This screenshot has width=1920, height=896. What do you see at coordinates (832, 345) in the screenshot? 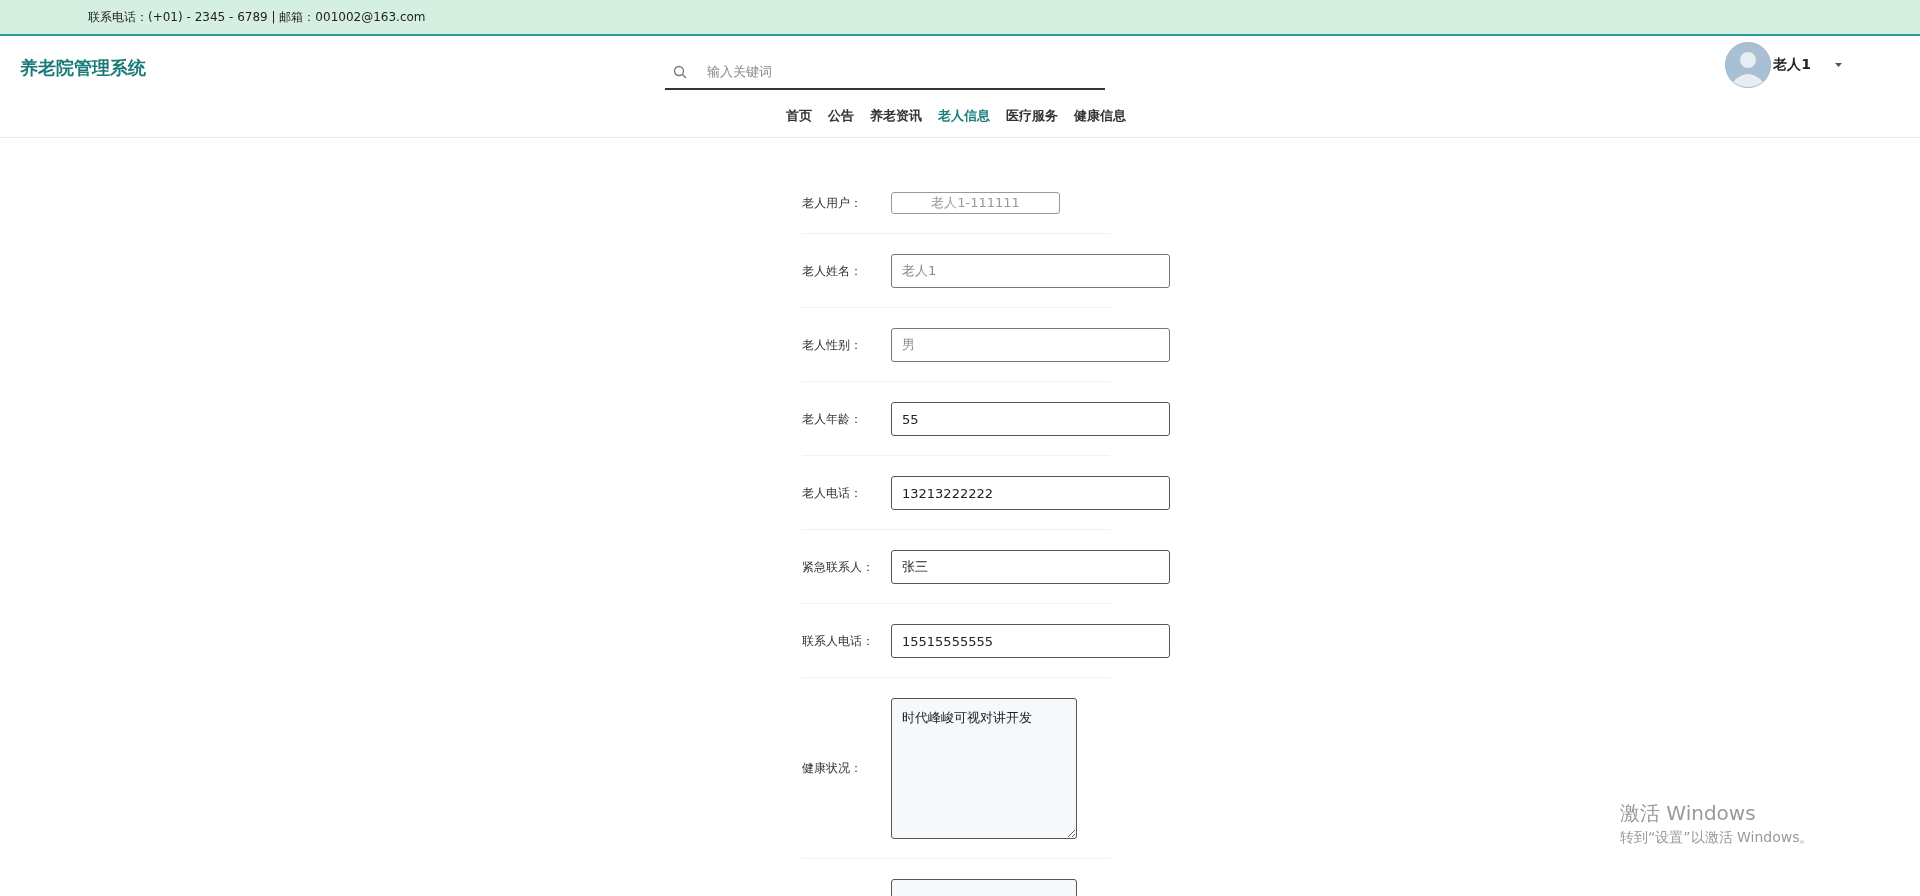
I see `field-label: 老人性别：` at bounding box center [832, 345].